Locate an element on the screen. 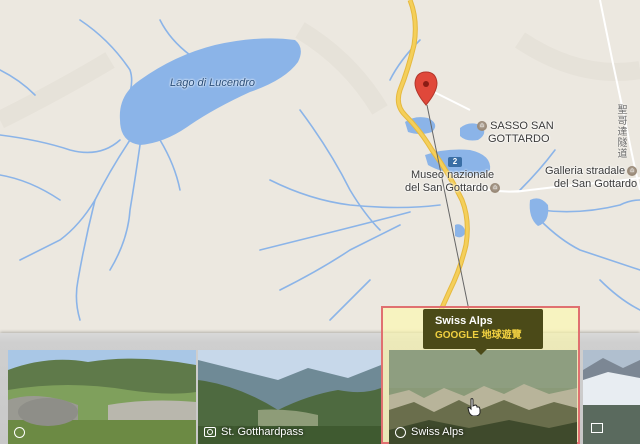 The image size is (640, 444). camera-icon is located at coordinates (210, 432).